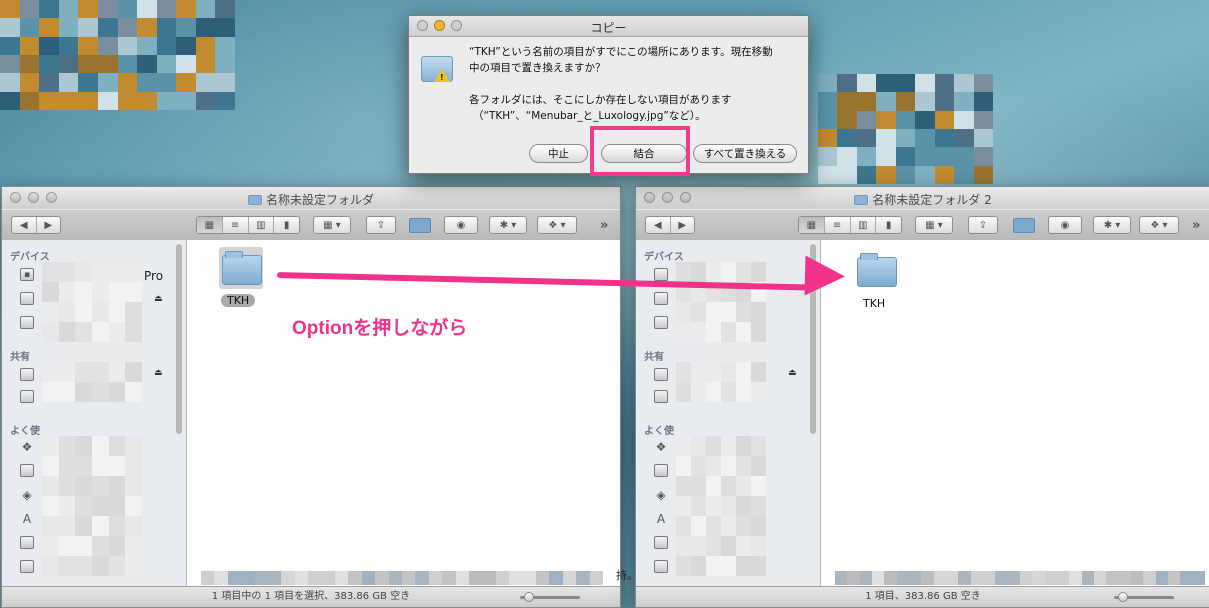 This screenshot has height=608, width=1209. What do you see at coordinates (442, 77) in the screenshot?
I see `warning-mark: !` at bounding box center [442, 77].